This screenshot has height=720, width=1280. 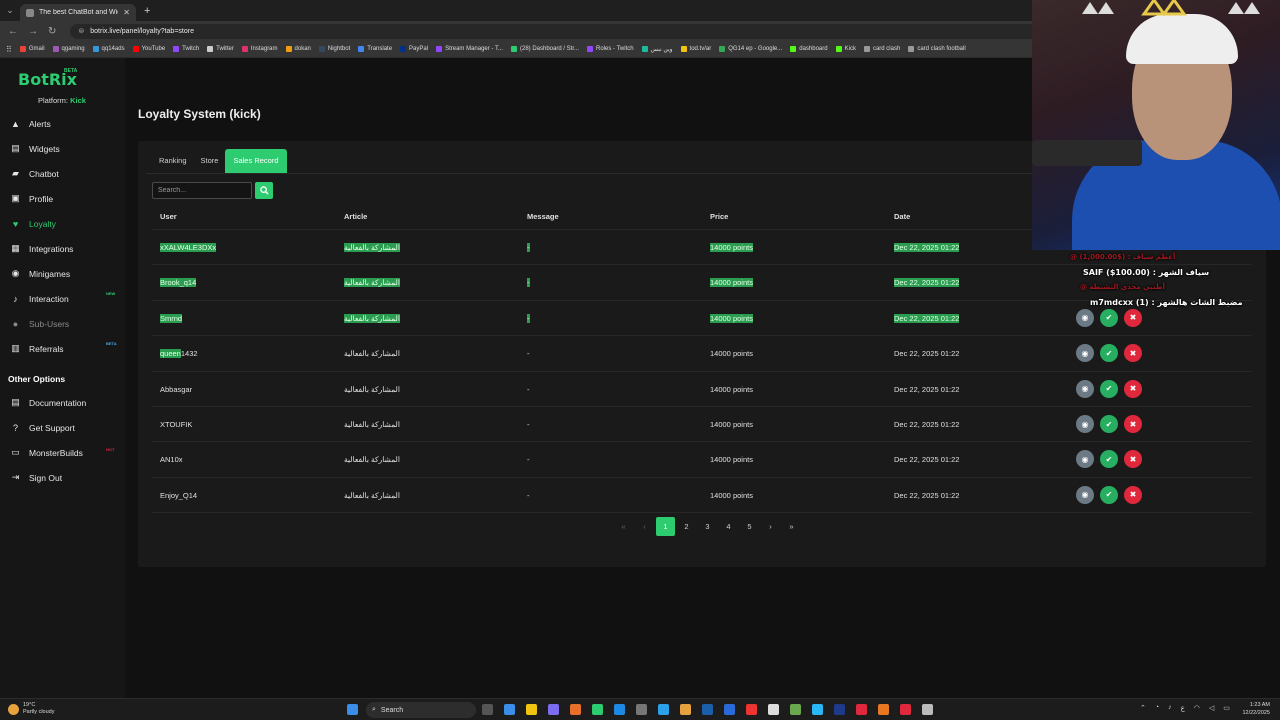 What do you see at coordinates (686, 526) in the screenshot?
I see `page-button-2: 2` at bounding box center [686, 526].